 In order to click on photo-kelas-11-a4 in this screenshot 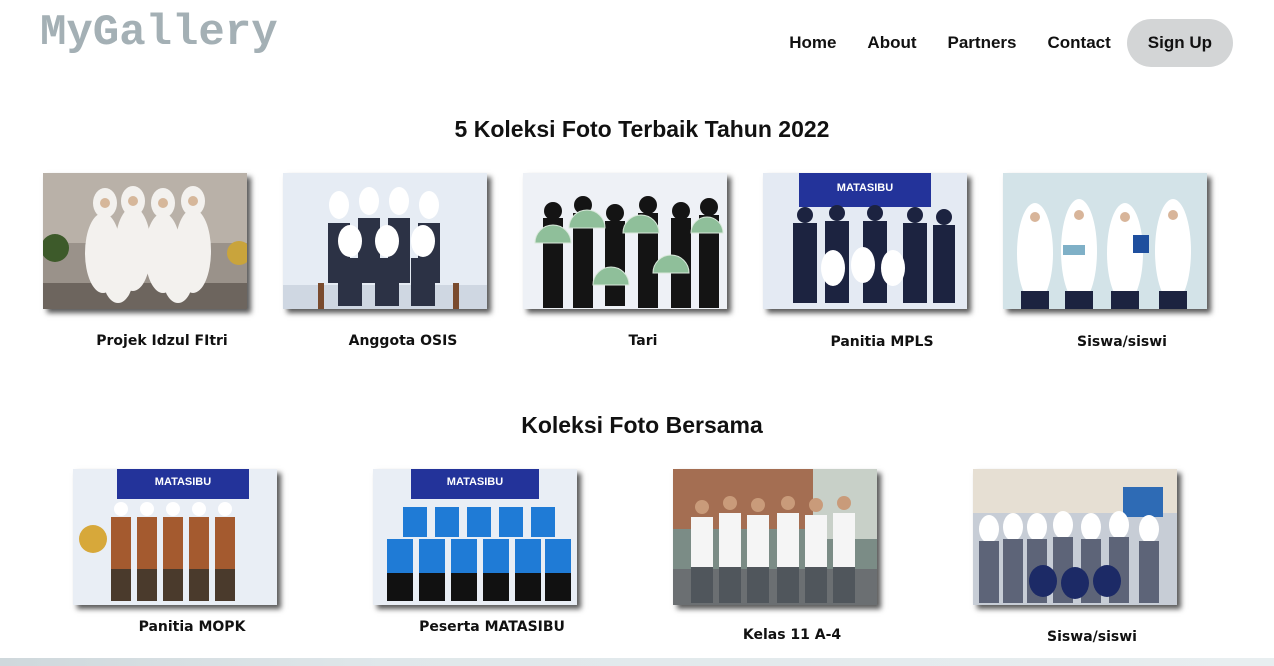, I will do `click(775, 537)`.